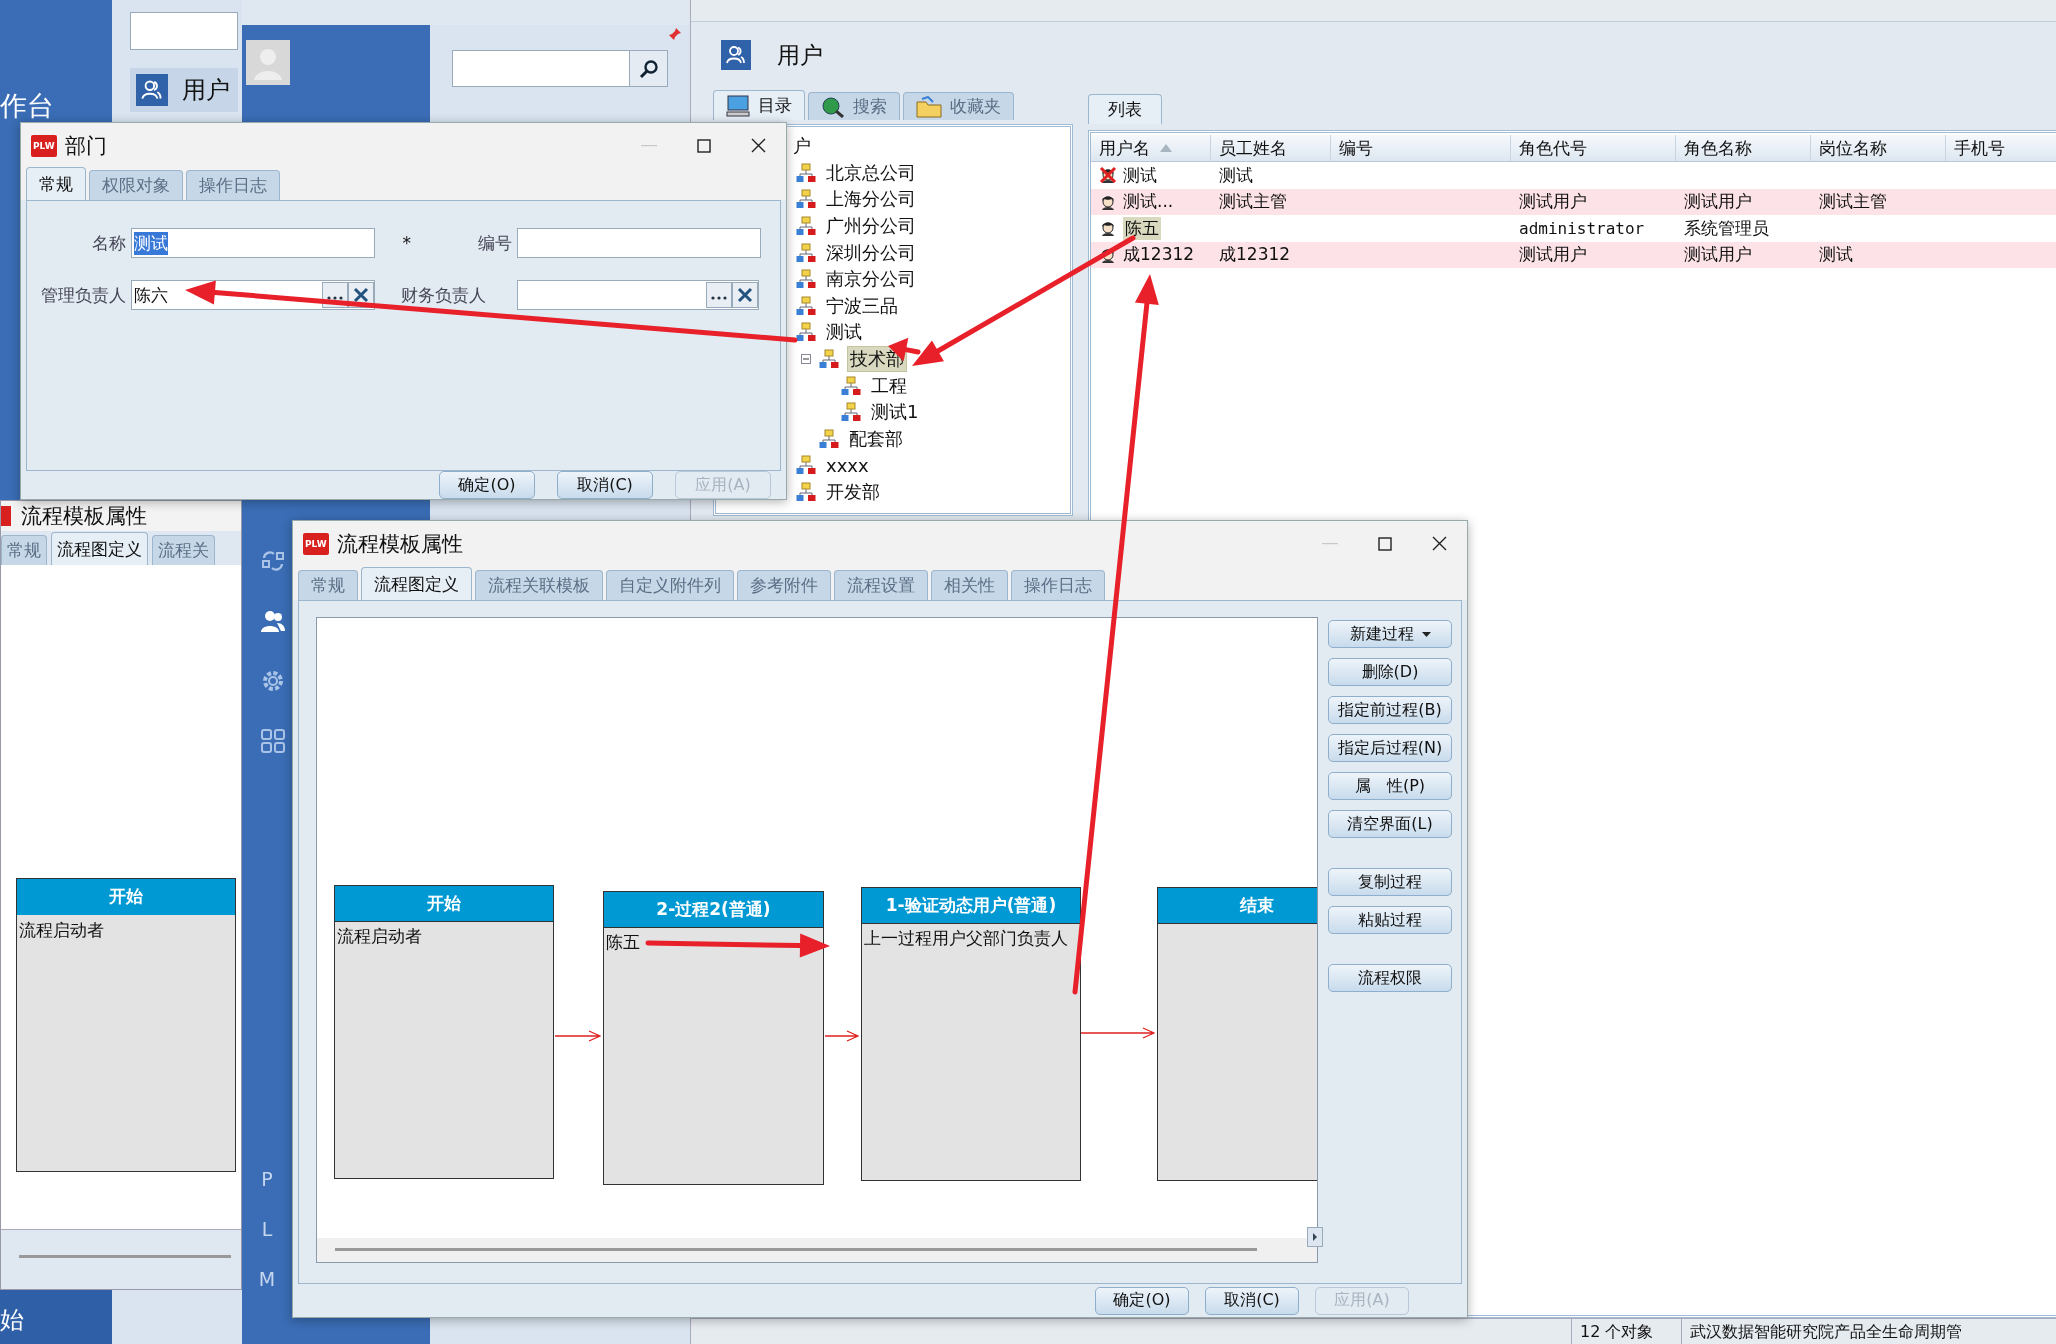 This screenshot has height=1344, width=2056. What do you see at coordinates (833, 106) in the screenshot?
I see `globe-search-icon` at bounding box center [833, 106].